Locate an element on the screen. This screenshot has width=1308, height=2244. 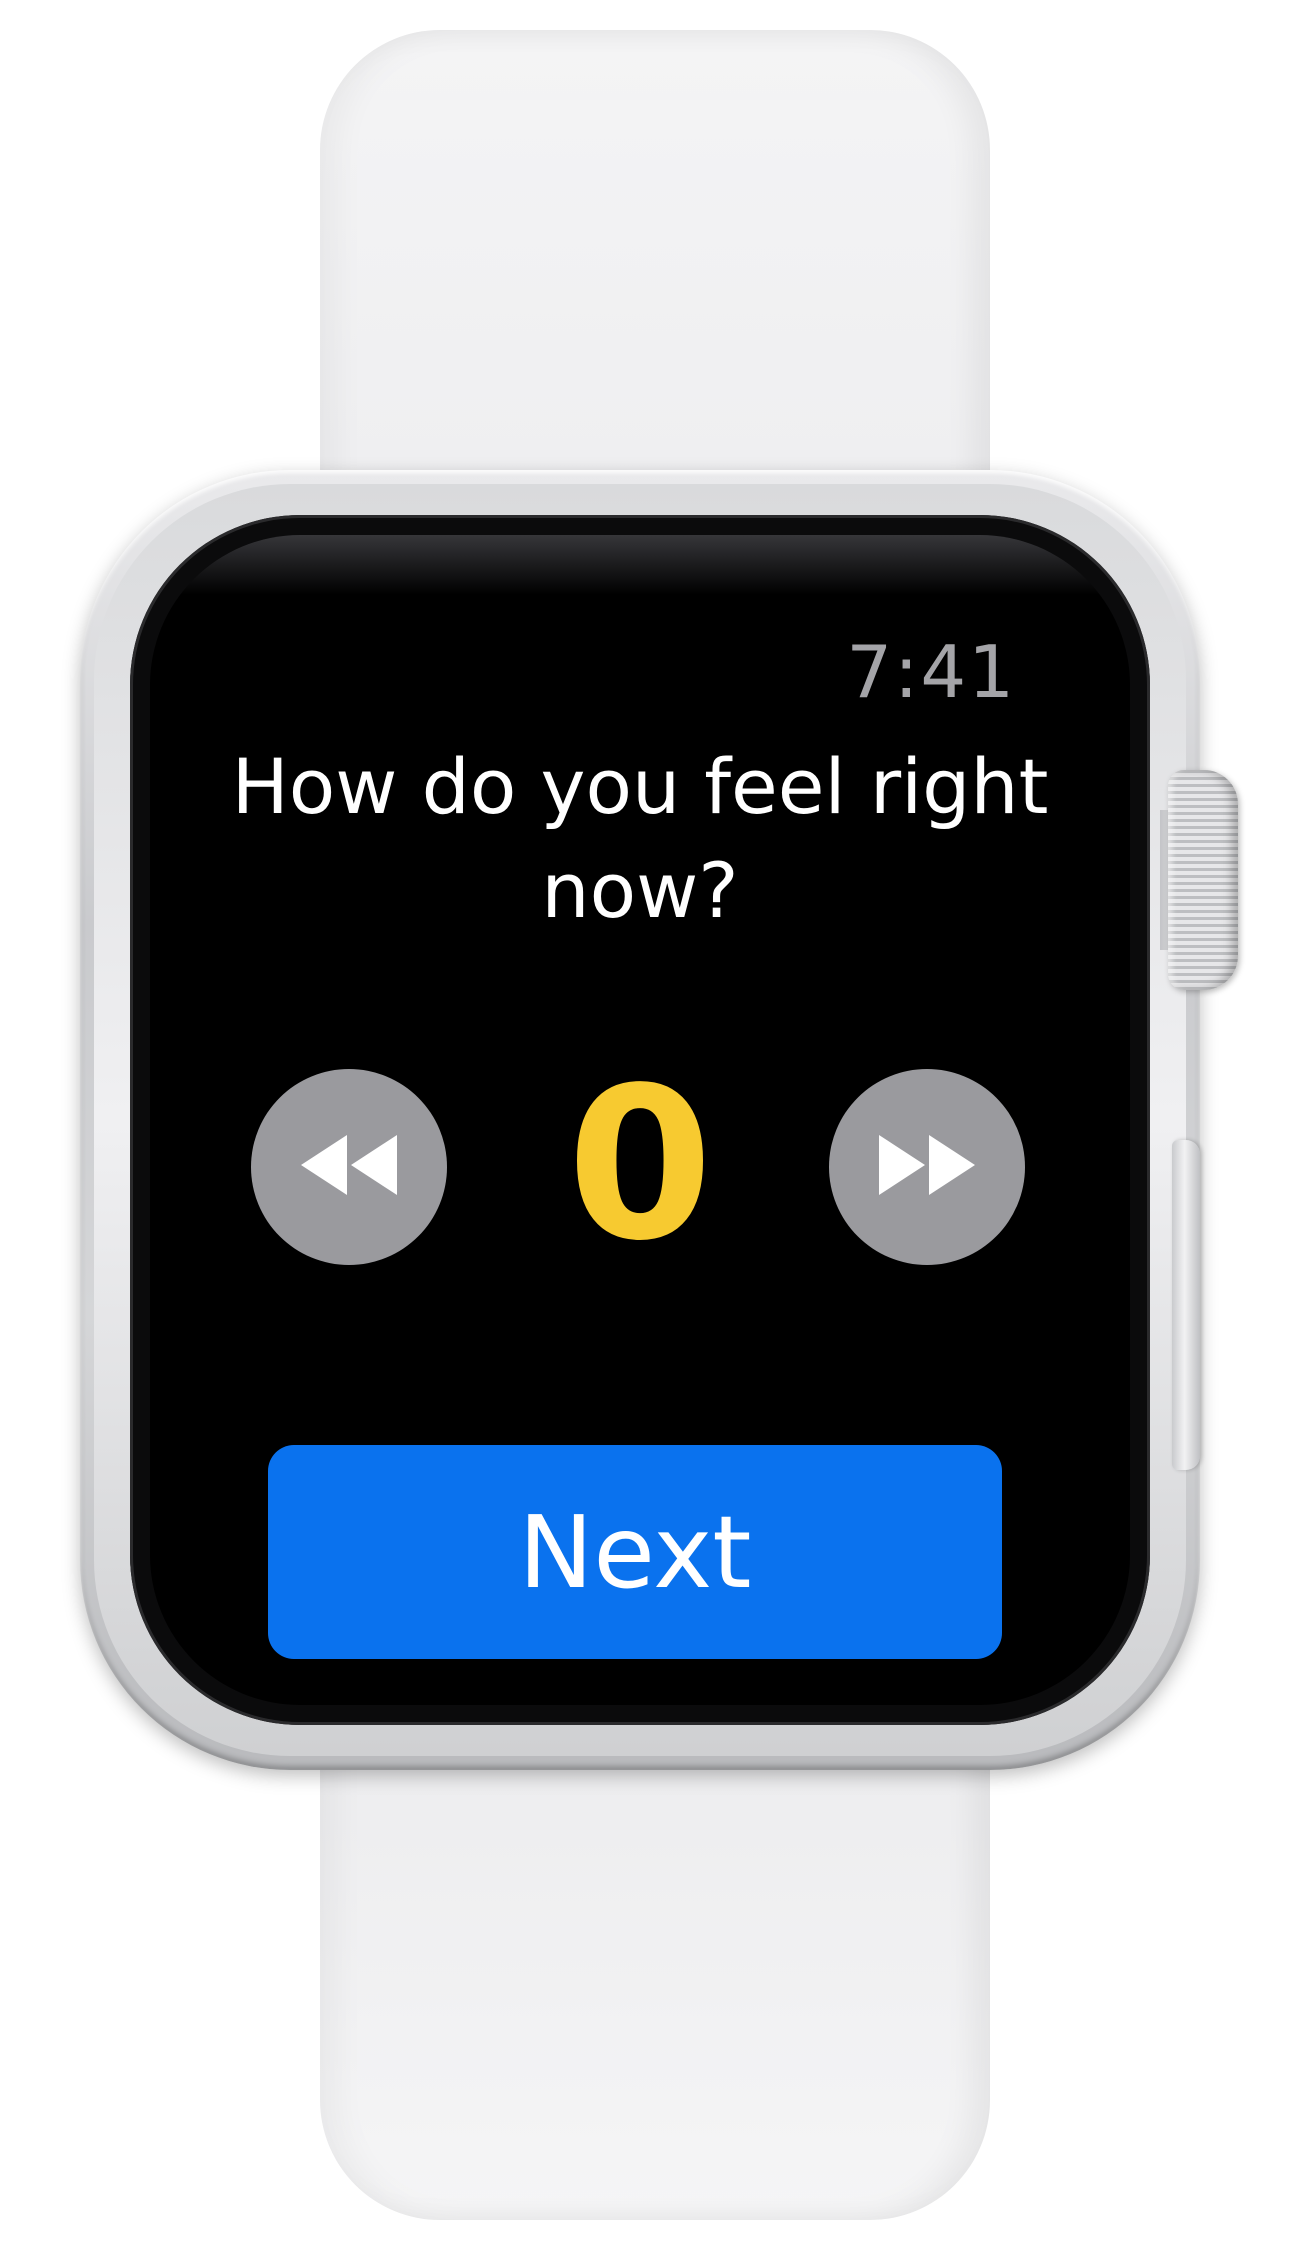
digital-crown is located at coordinates (1203, 880).